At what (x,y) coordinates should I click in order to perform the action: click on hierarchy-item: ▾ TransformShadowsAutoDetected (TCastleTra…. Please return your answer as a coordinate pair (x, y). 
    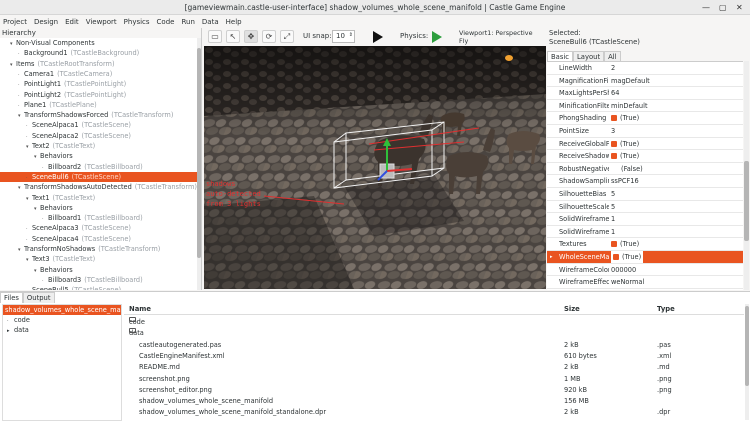
    Looking at the image, I should click on (99, 187).